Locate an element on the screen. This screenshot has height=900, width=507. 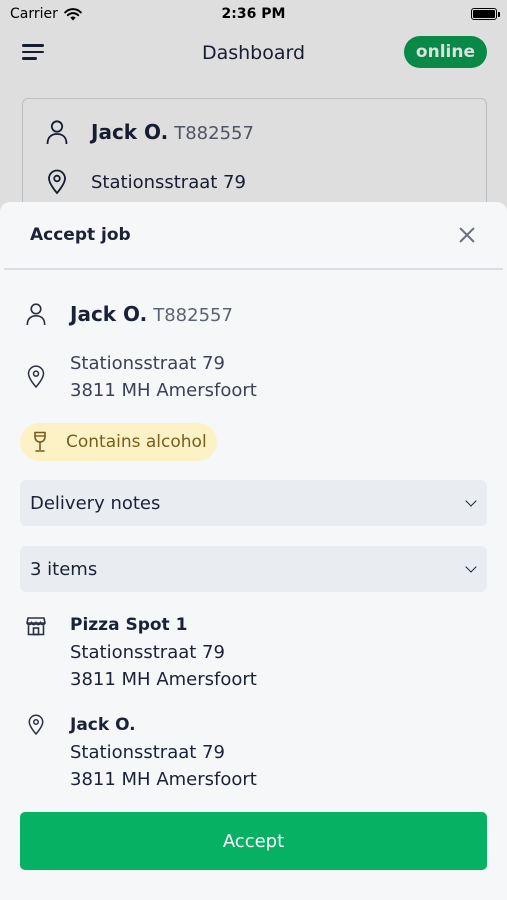
delivery-notes-label: Delivery notes is located at coordinates (95, 503).